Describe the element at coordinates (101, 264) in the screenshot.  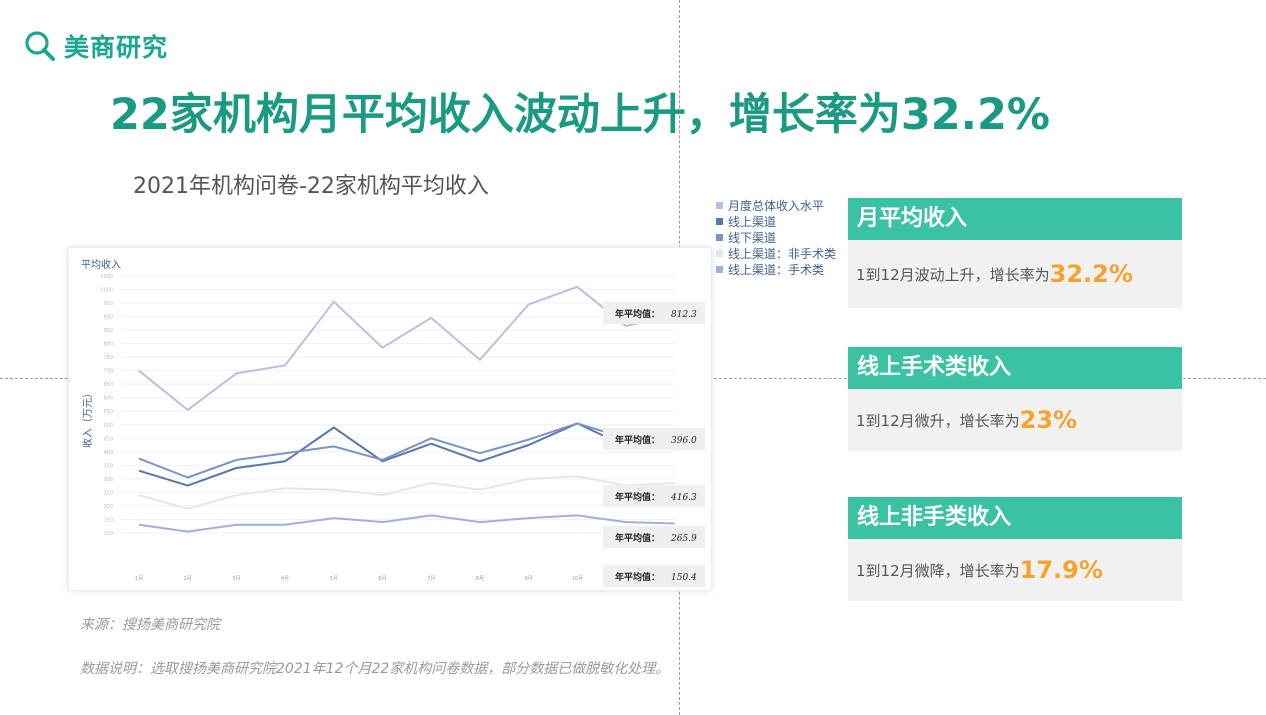
I see `chart-inner-title: 平均收入` at that location.